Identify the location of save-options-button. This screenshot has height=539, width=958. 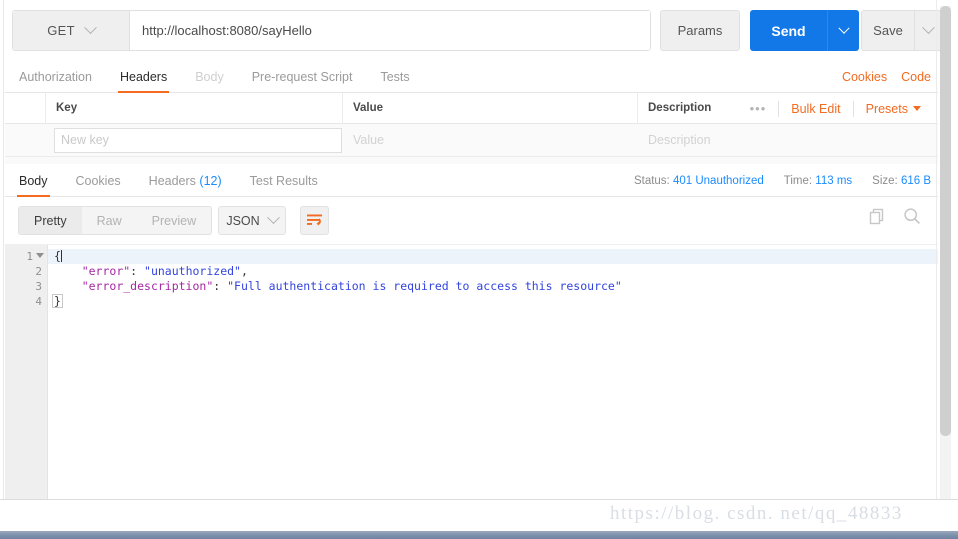
(928, 30).